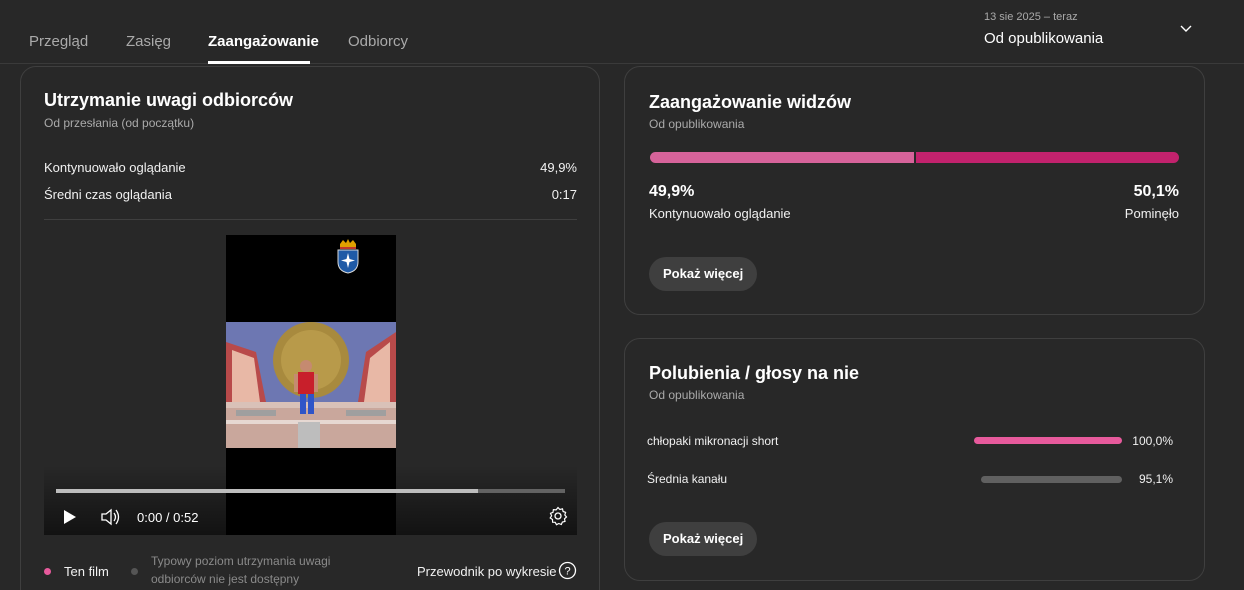  What do you see at coordinates (259, 62) in the screenshot?
I see `active-tab-indicator` at bounding box center [259, 62].